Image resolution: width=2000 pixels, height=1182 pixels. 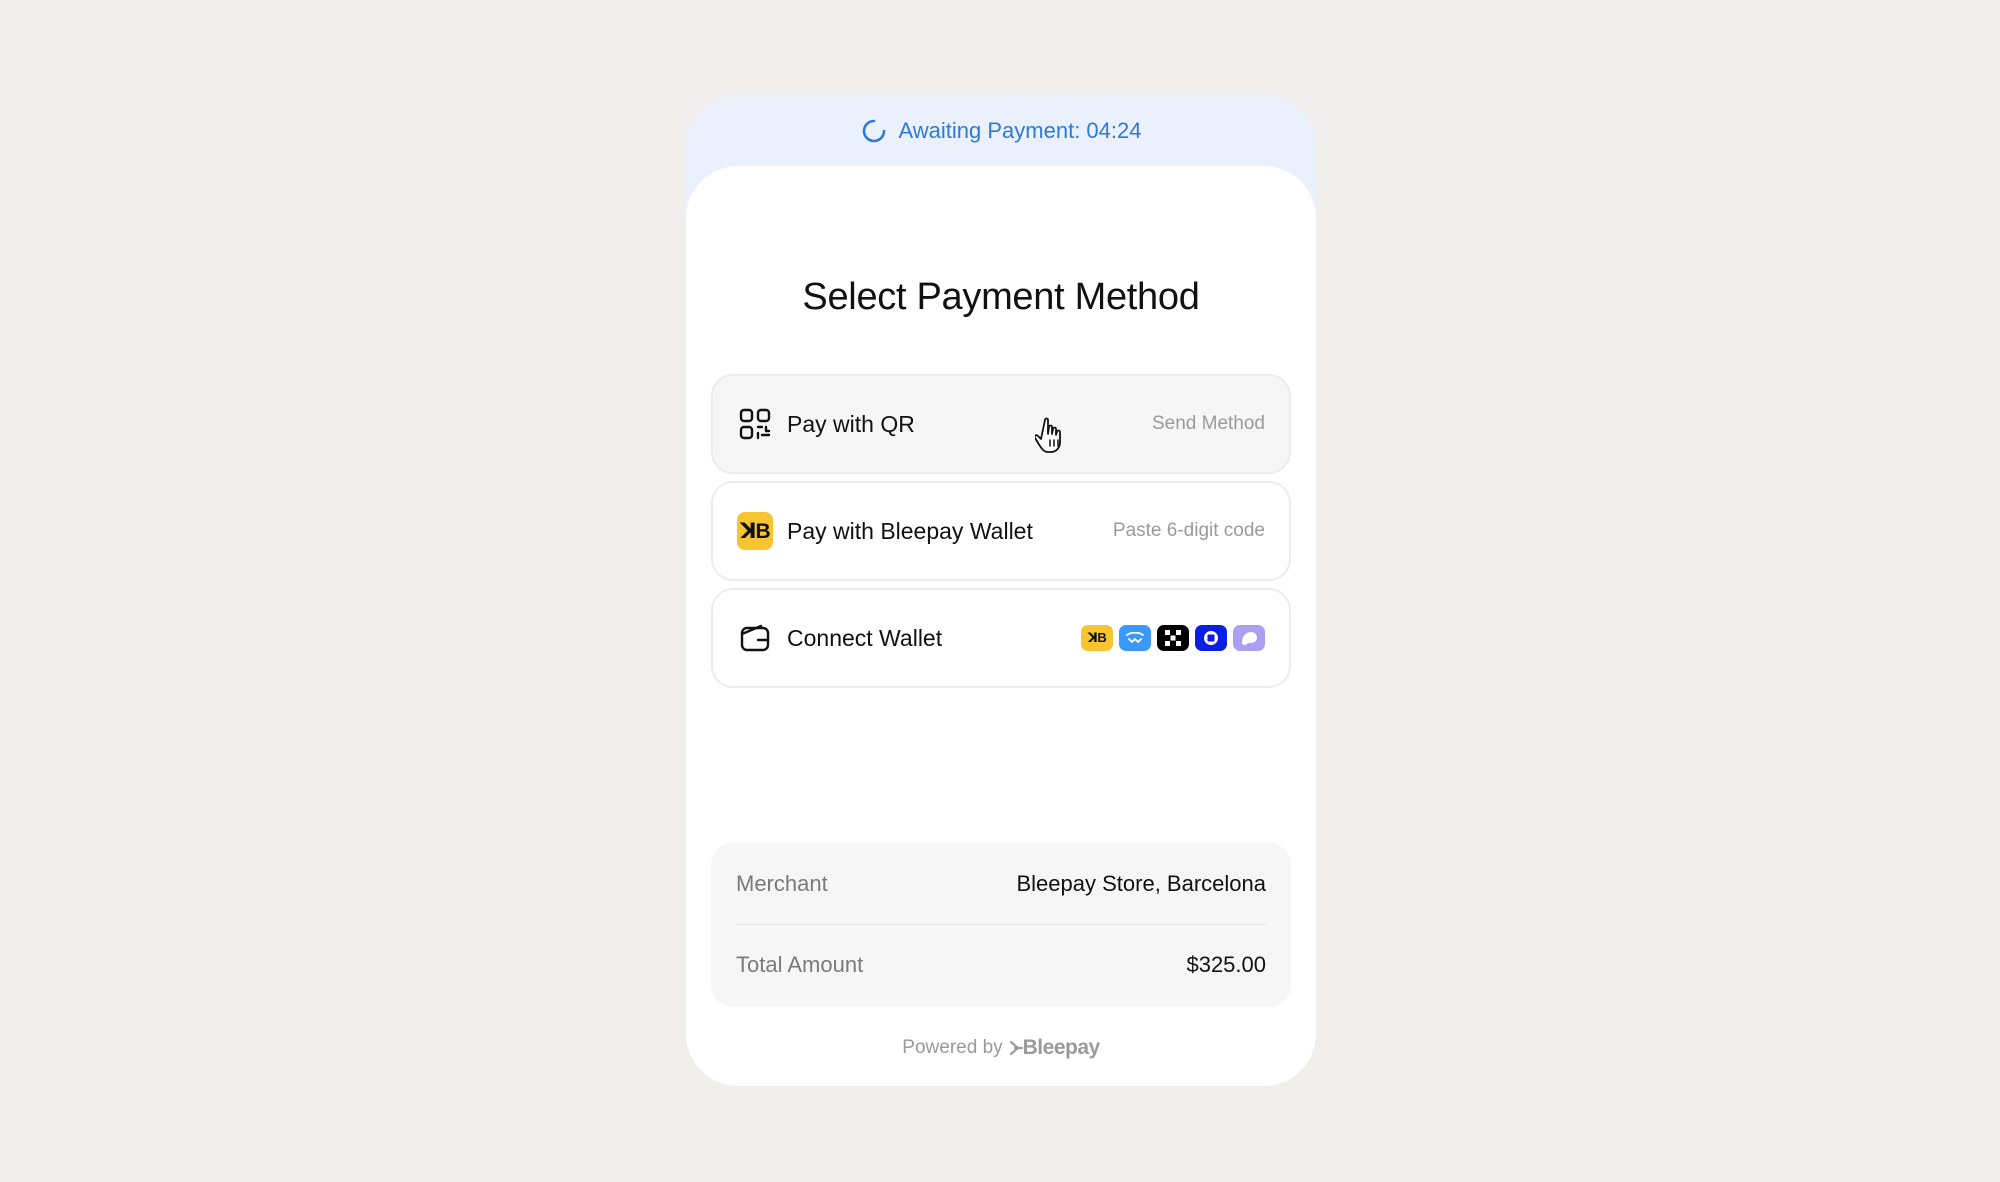 What do you see at coordinates (782, 883) in the screenshot?
I see `merchant-label: Merchant` at bounding box center [782, 883].